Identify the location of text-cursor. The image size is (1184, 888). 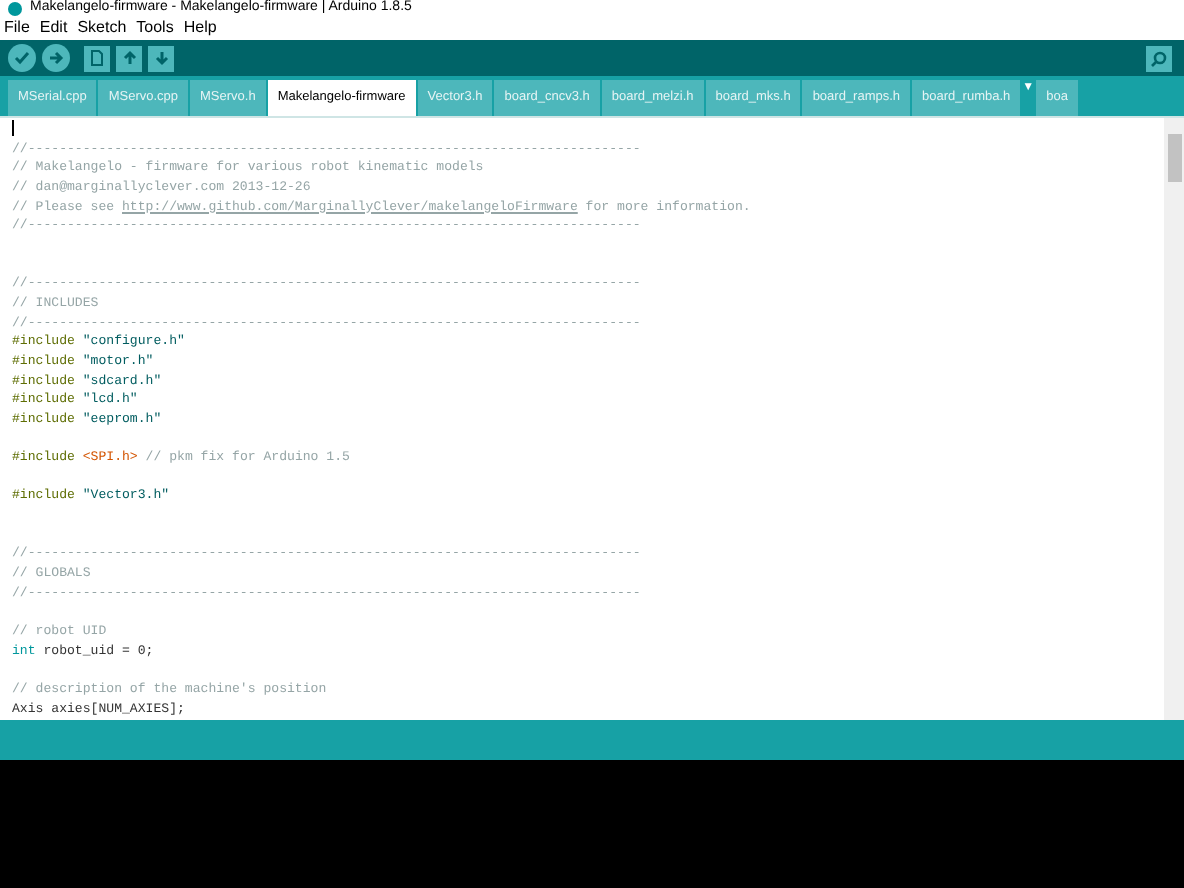
(13, 128).